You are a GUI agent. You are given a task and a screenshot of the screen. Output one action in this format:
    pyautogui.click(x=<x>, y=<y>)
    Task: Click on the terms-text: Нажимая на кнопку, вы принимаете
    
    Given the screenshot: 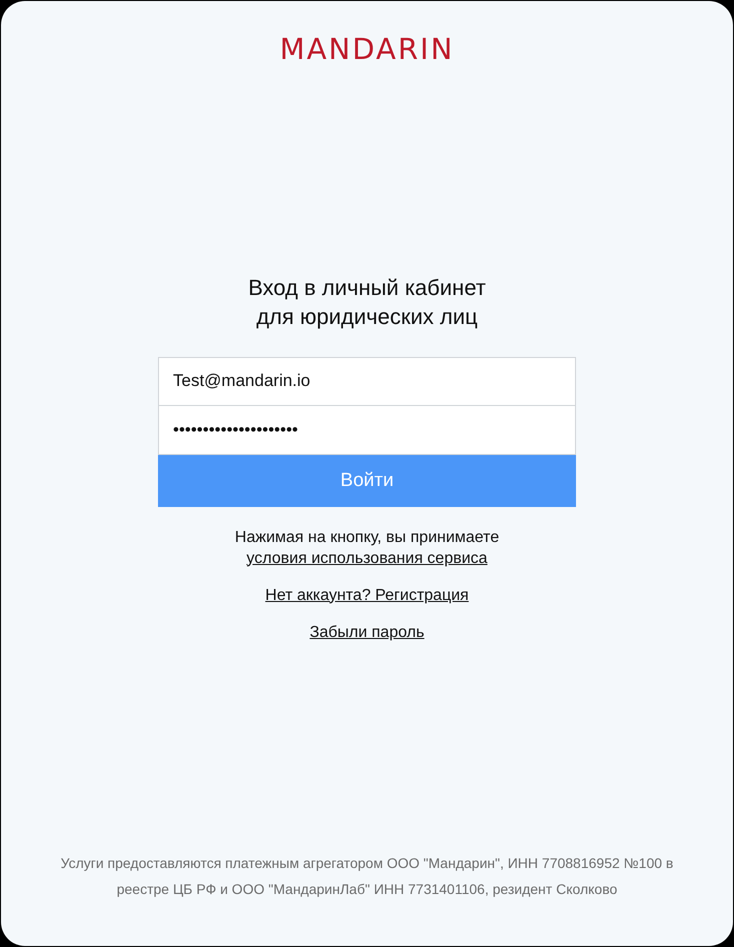 What is the action you would take?
    pyautogui.click(x=367, y=538)
    